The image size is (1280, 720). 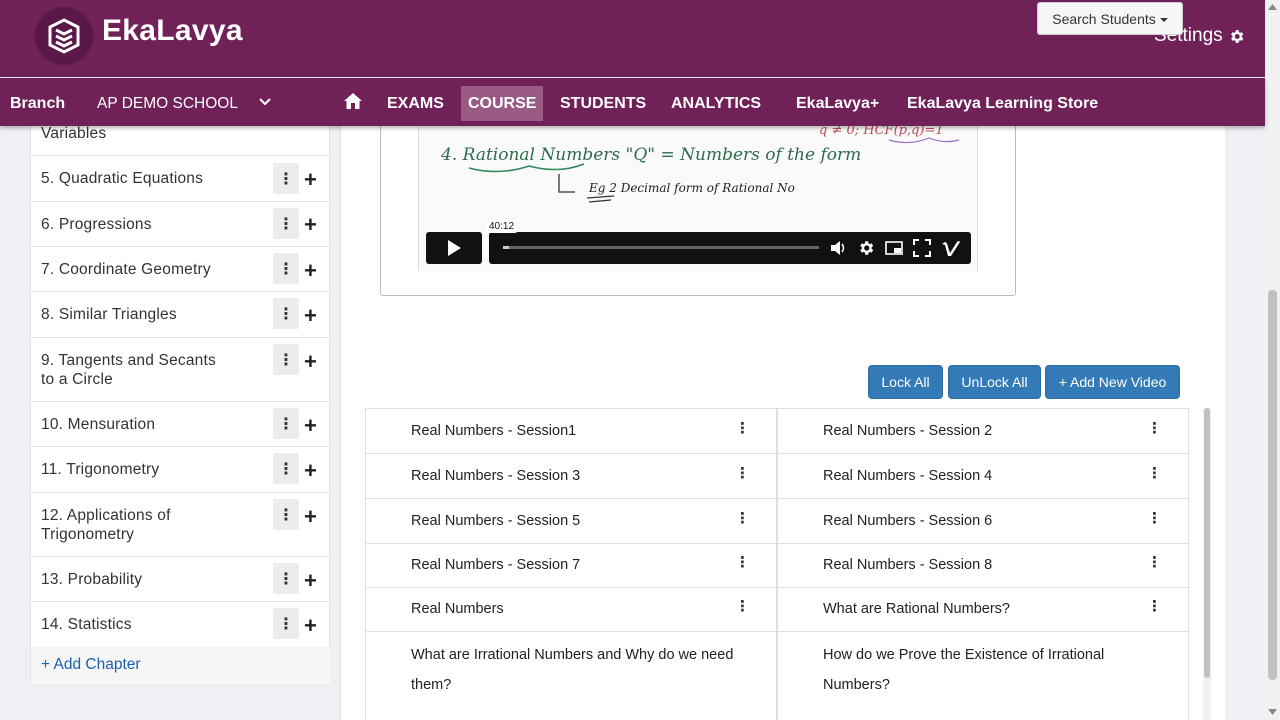 I want to click on search-students-button: Search Students, so click(x=1110, y=18).